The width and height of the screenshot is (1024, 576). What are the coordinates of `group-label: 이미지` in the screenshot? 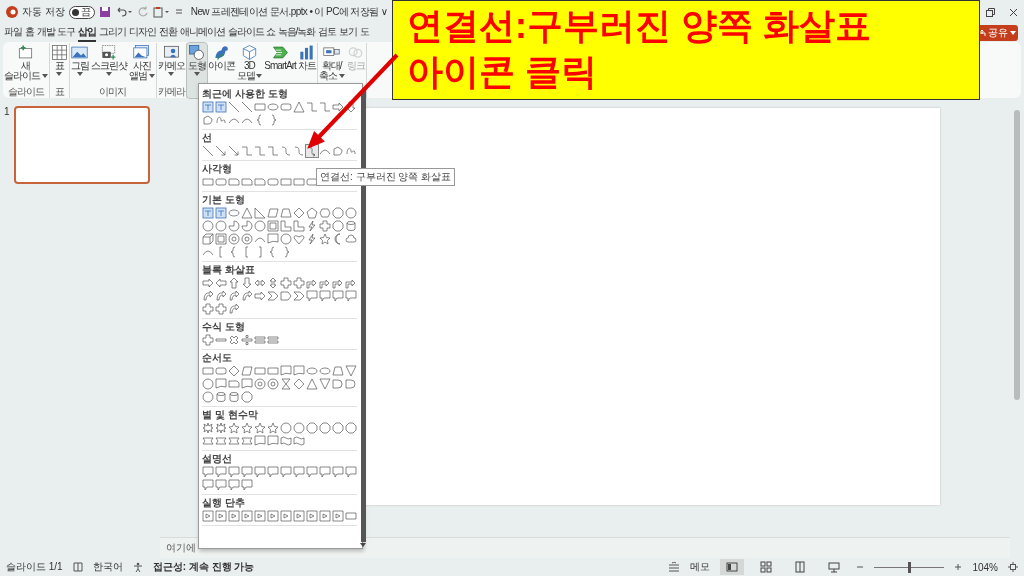 It's located at (113, 92).